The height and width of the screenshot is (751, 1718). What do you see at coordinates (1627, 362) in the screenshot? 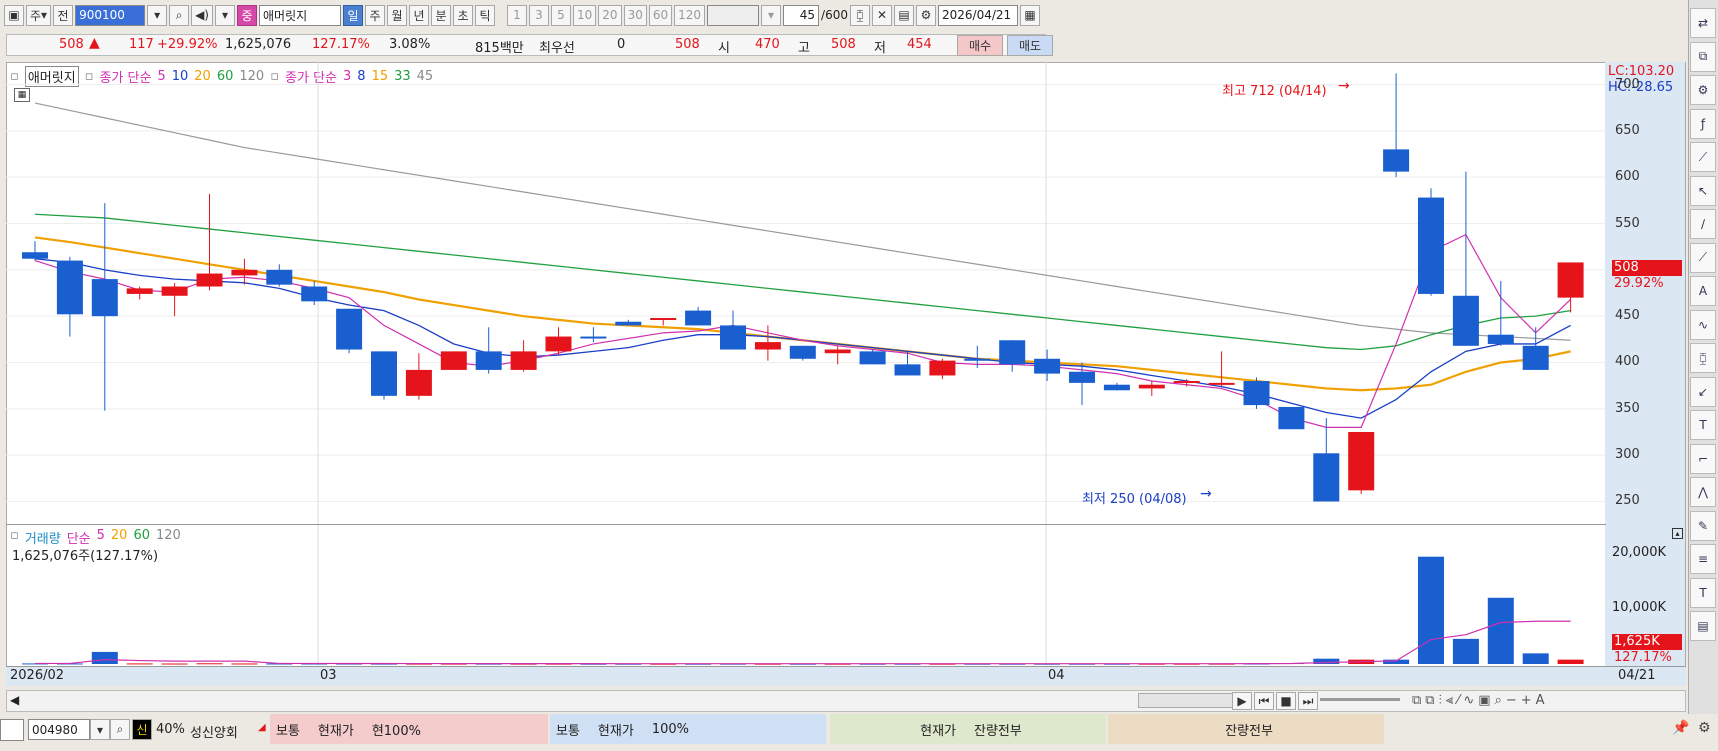
I see `price-ytick: 400` at bounding box center [1627, 362].